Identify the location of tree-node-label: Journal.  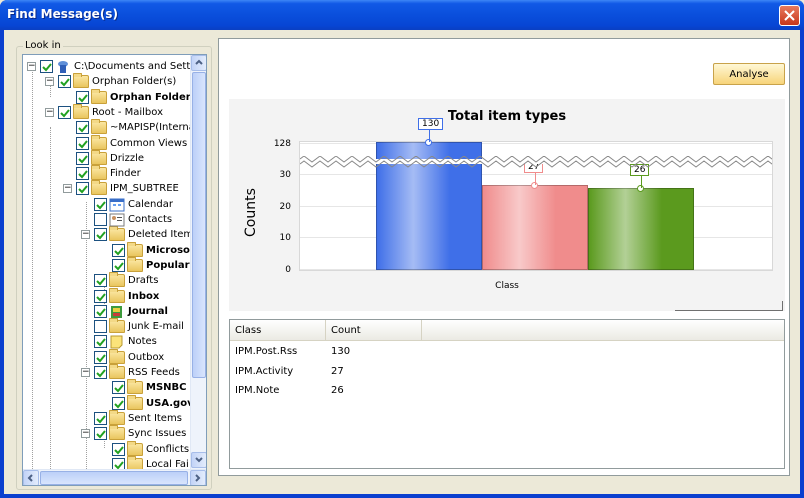
(148, 311).